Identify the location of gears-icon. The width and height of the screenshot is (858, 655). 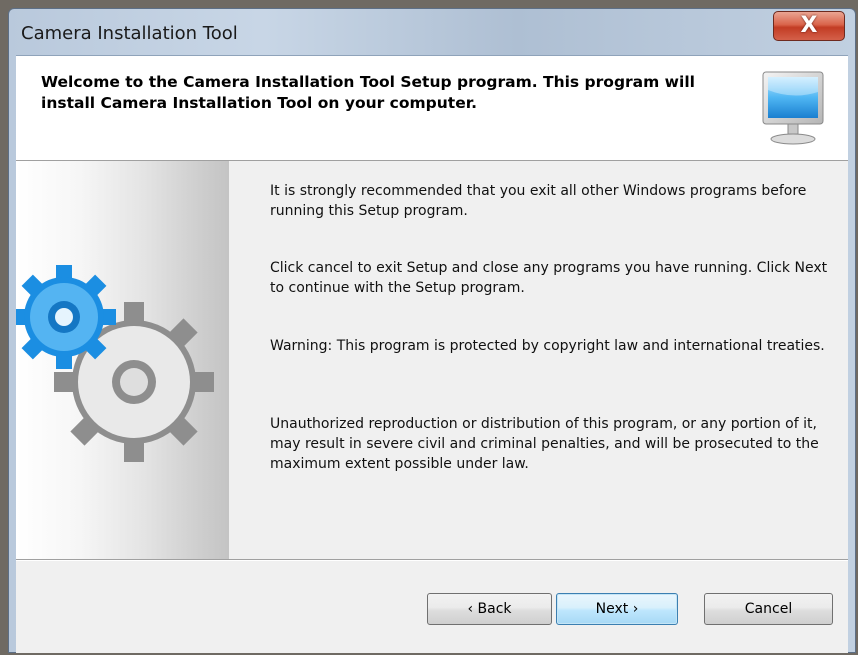
(115, 363).